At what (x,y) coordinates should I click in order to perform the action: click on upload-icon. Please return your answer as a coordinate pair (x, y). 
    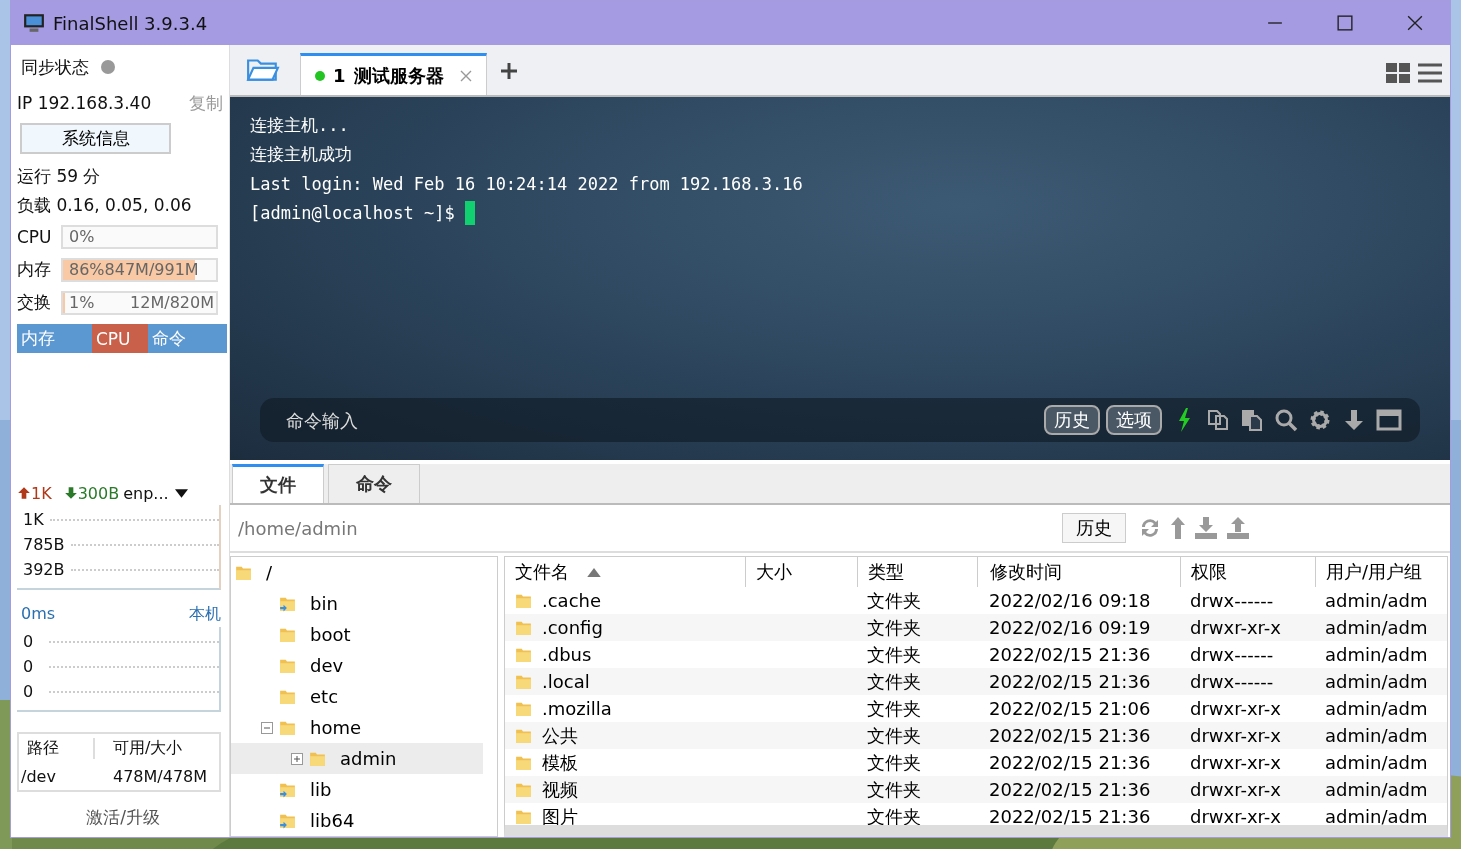
    Looking at the image, I should click on (1238, 528).